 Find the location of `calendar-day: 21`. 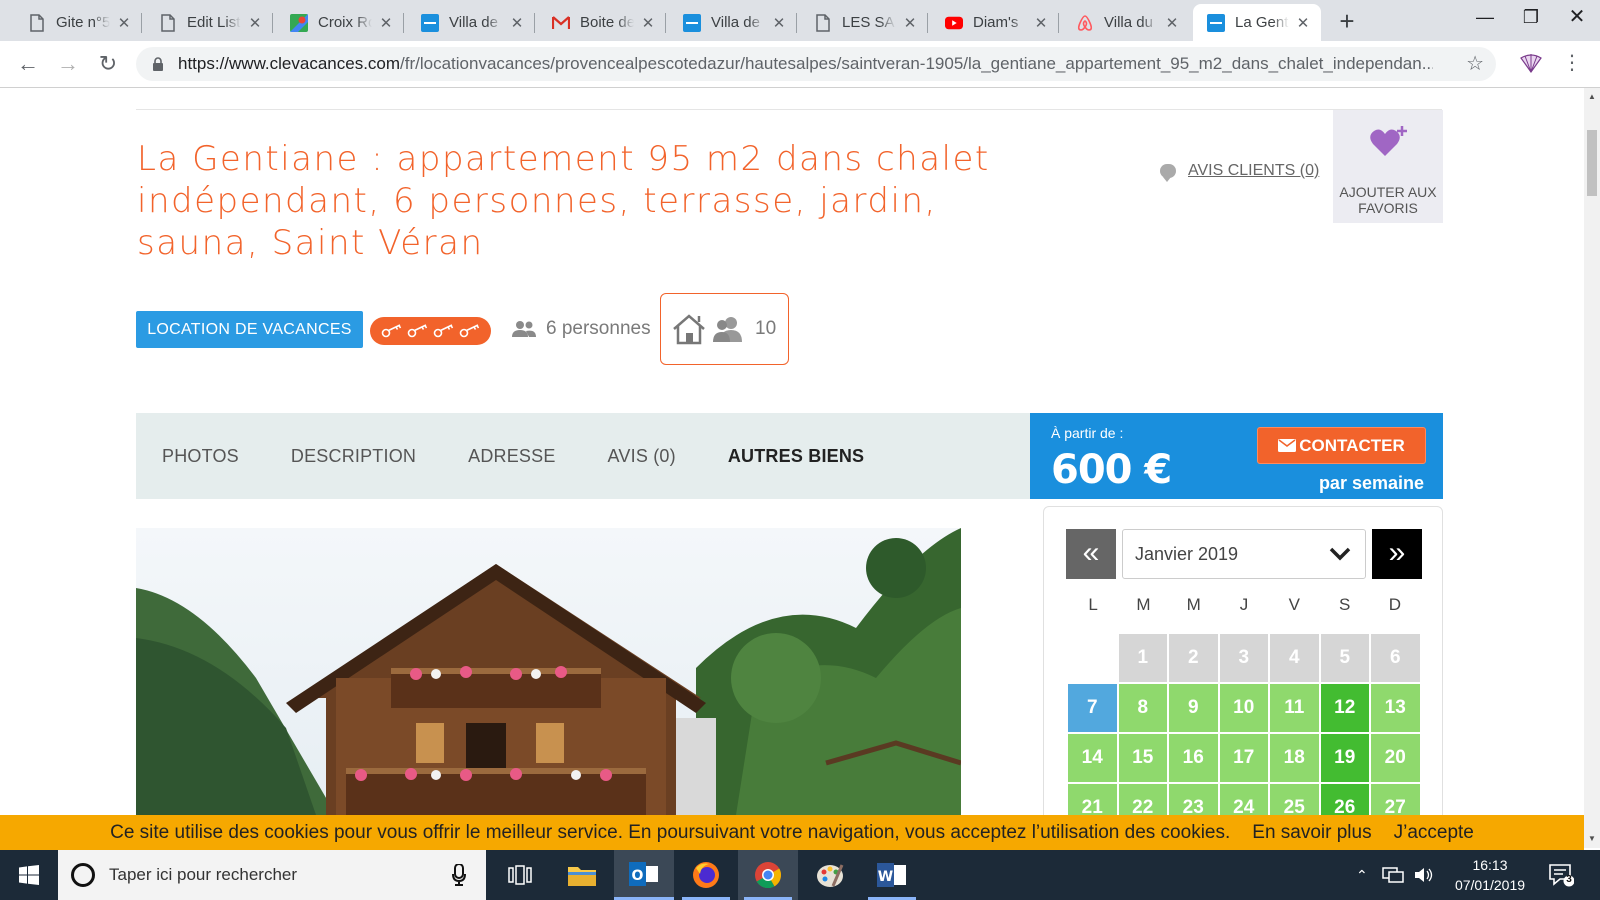

calendar-day: 21 is located at coordinates (1092, 799).